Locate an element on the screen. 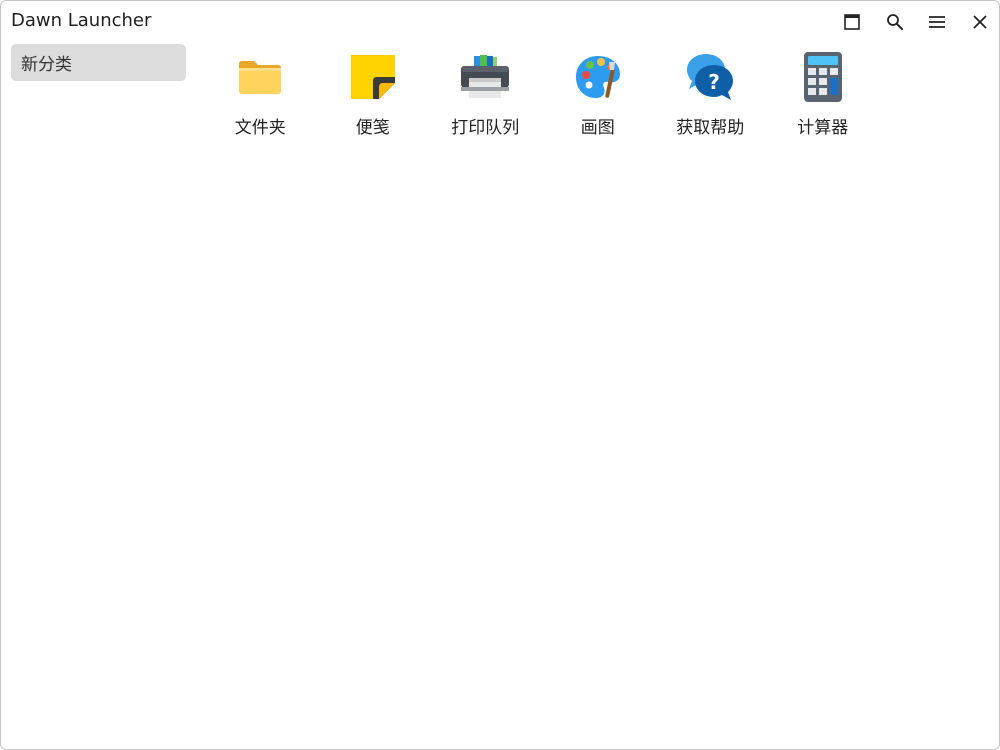 This screenshot has height=750, width=1000. close-button is located at coordinates (980, 22).